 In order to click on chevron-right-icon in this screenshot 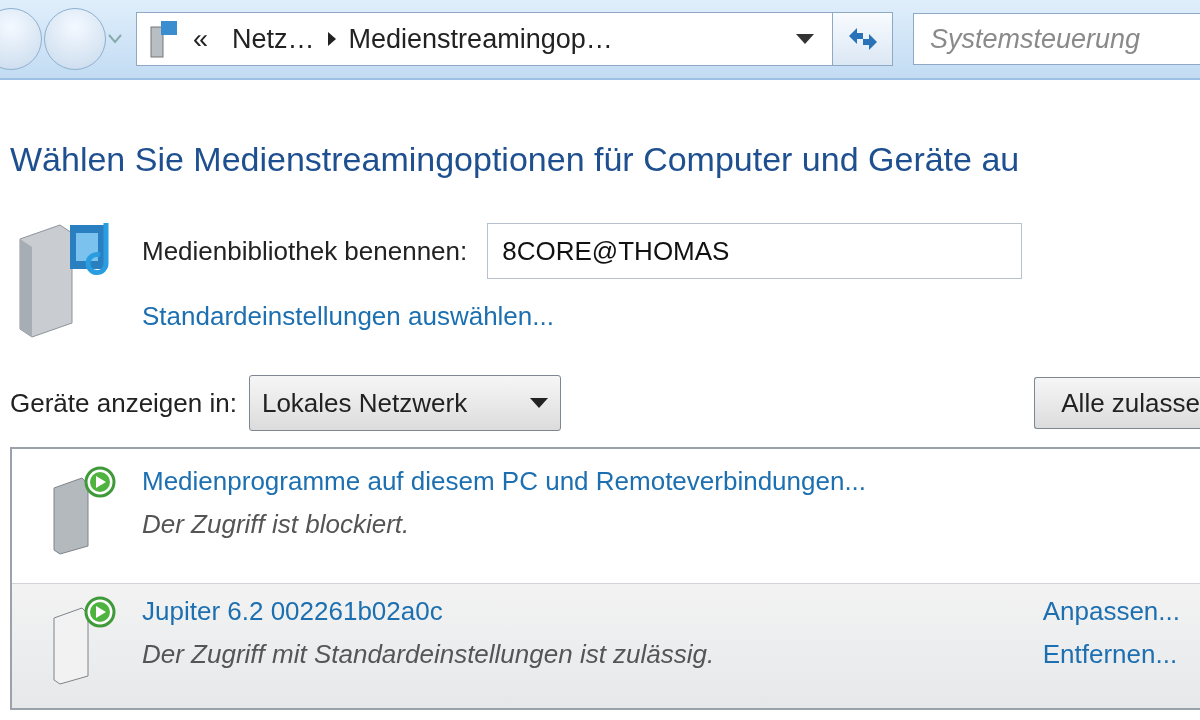, I will do `click(331, 39)`.